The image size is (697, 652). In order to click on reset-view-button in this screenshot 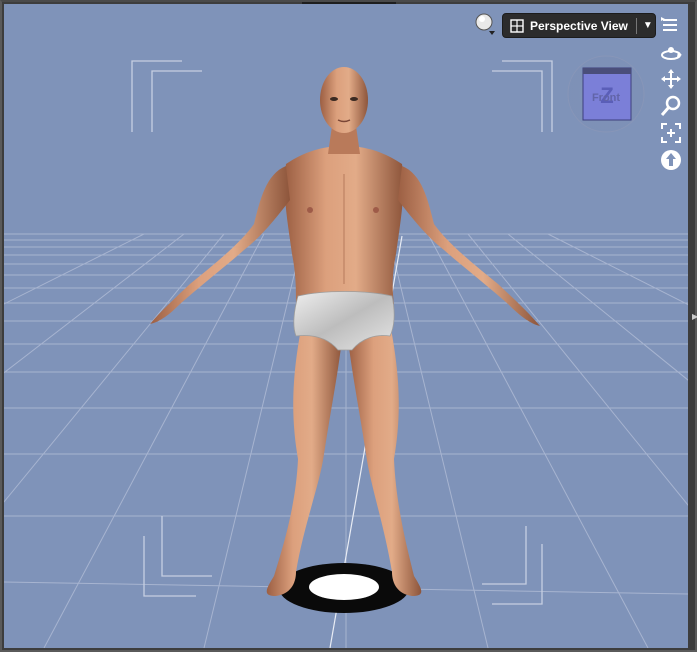, I will do `click(671, 160)`.